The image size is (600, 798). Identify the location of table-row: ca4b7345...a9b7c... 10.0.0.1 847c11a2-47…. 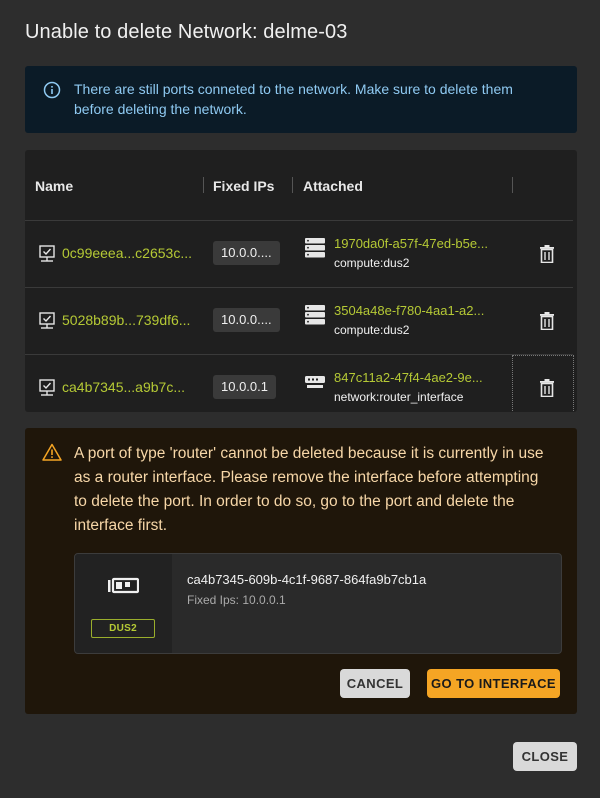
(299, 383).